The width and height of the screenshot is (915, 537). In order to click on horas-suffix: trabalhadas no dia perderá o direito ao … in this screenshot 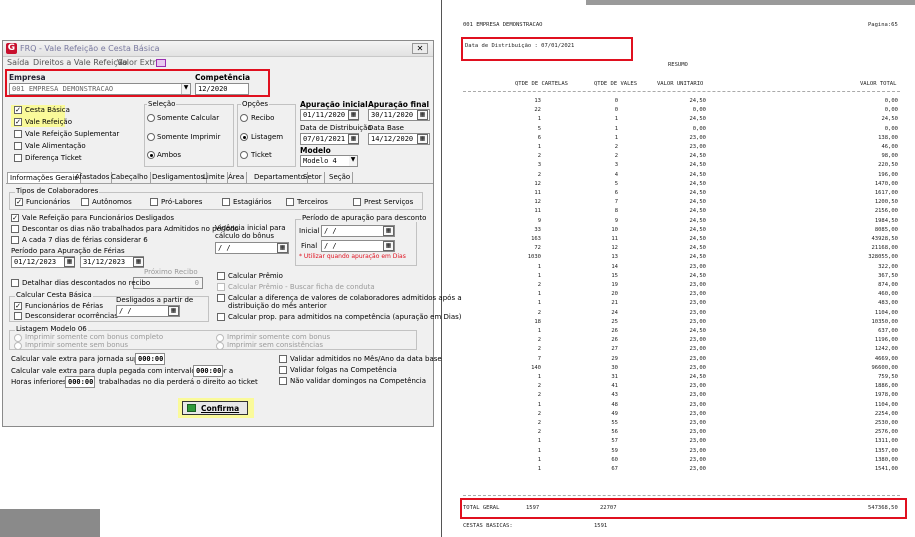, I will do `click(178, 382)`.